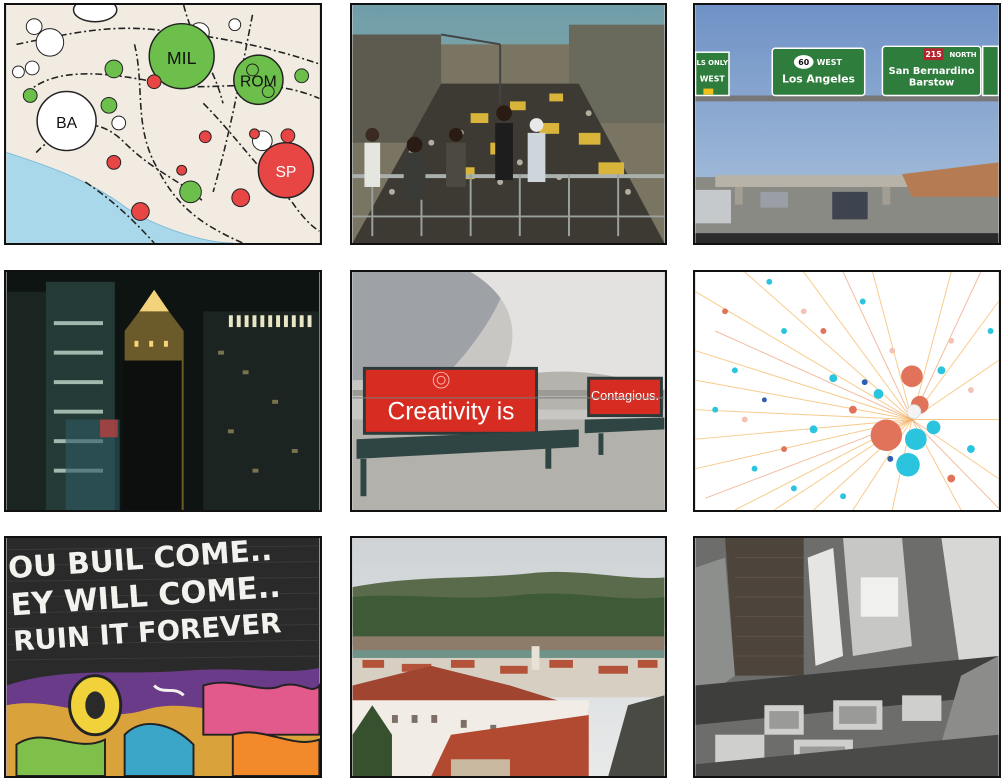  I want to click on network-burst-image, so click(847, 391).